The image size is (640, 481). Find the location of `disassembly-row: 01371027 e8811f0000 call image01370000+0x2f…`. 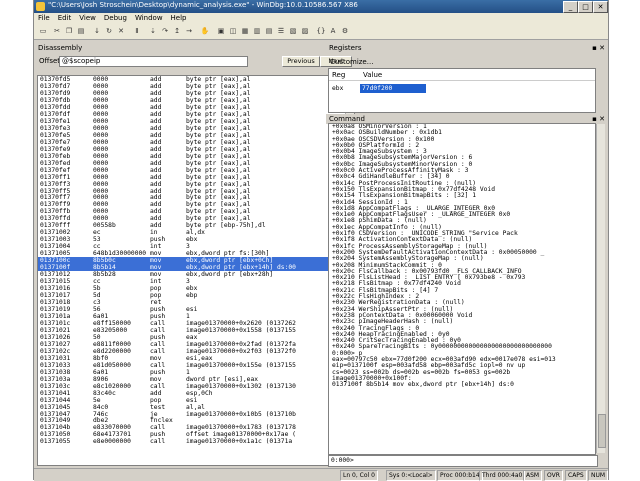

disassembly-row: 01371027 e8811f0000 call image01370000+0x2f… is located at coordinates (196, 344).